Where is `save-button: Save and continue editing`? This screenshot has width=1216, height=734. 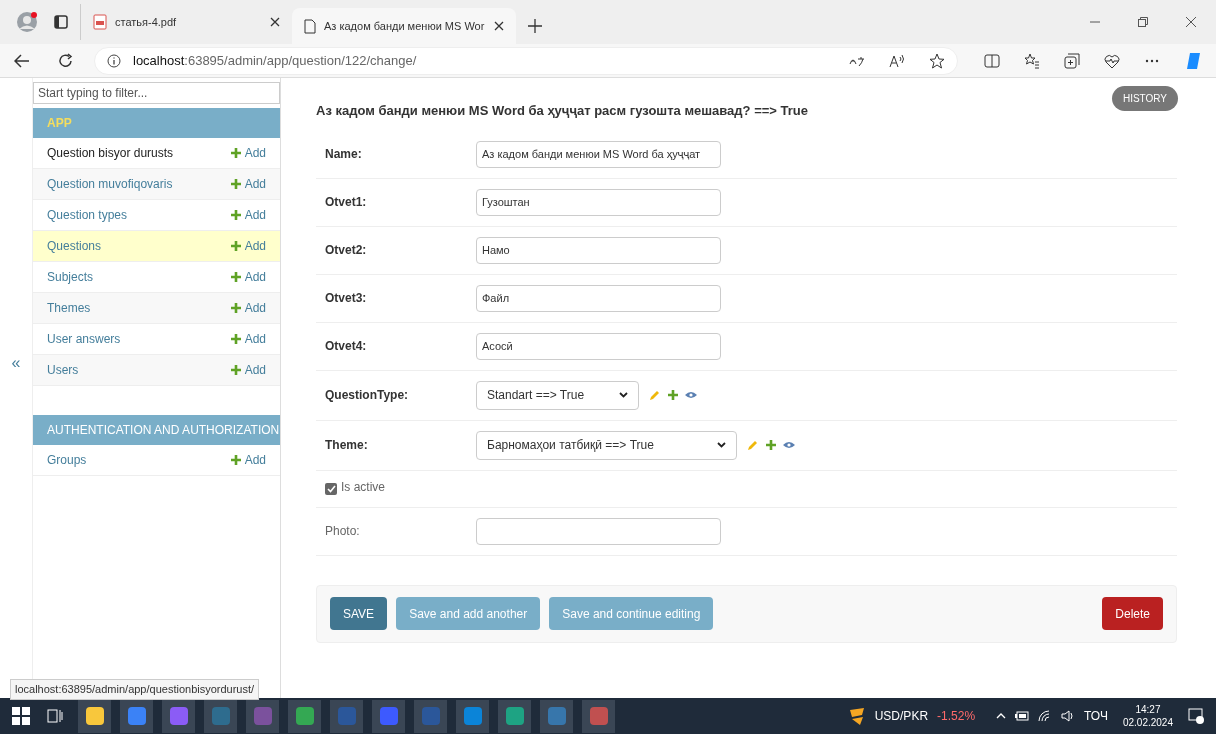 save-button: Save and continue editing is located at coordinates (631, 613).